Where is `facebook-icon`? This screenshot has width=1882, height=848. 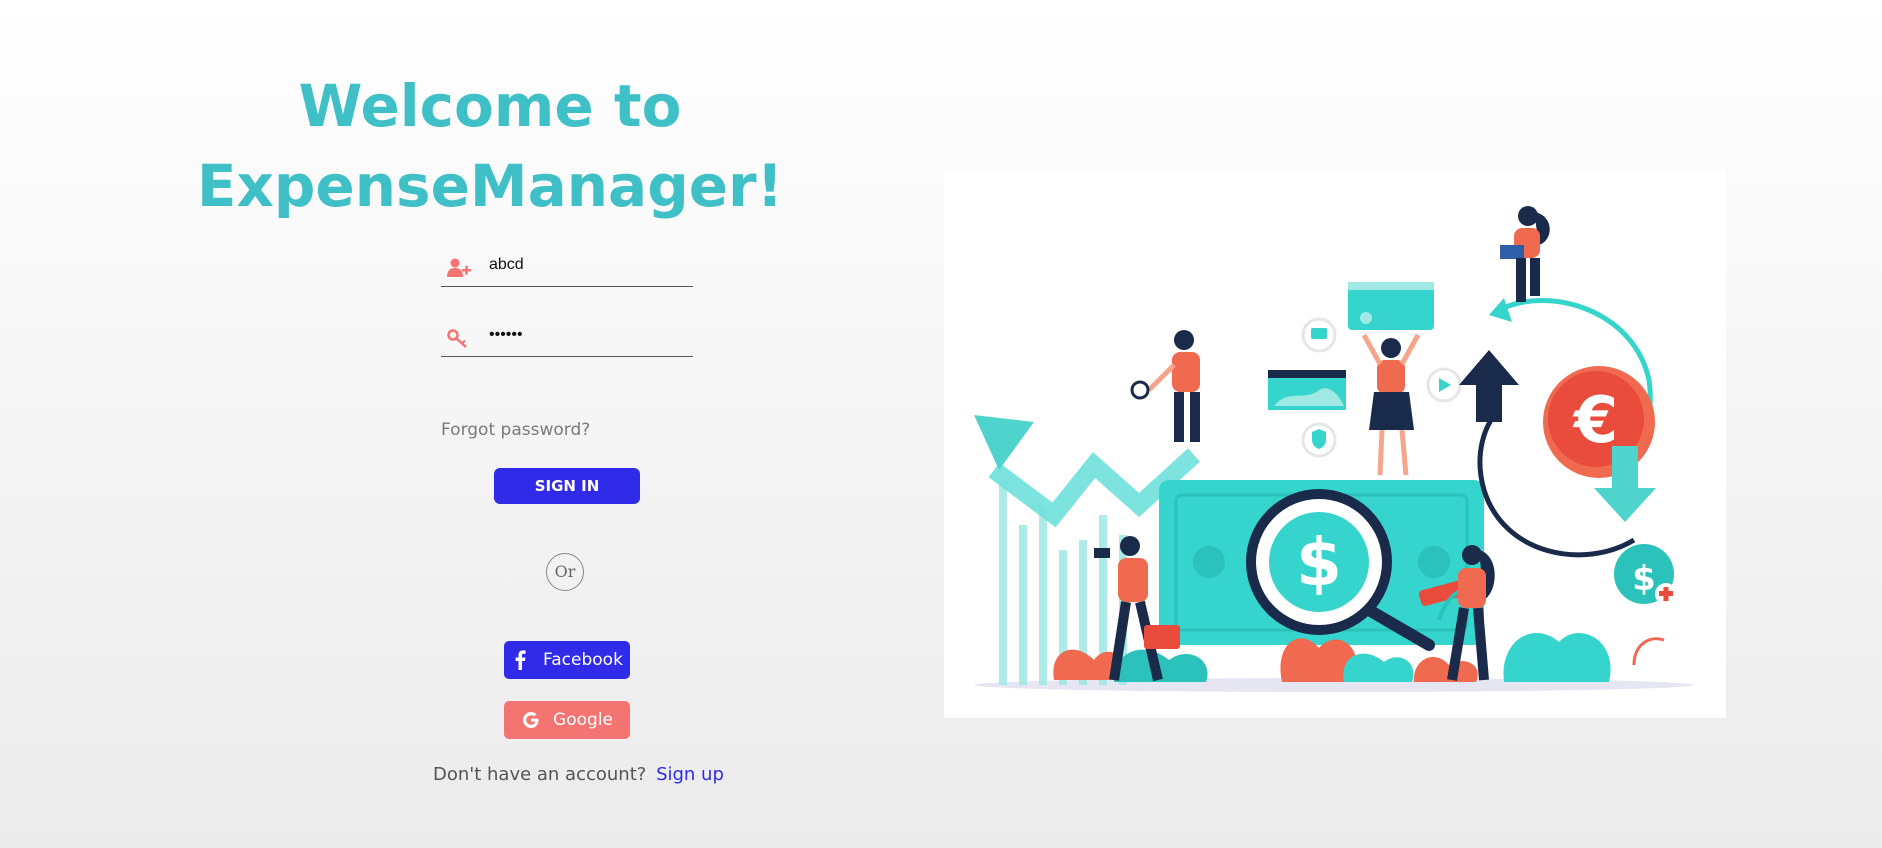
facebook-icon is located at coordinates (521, 660).